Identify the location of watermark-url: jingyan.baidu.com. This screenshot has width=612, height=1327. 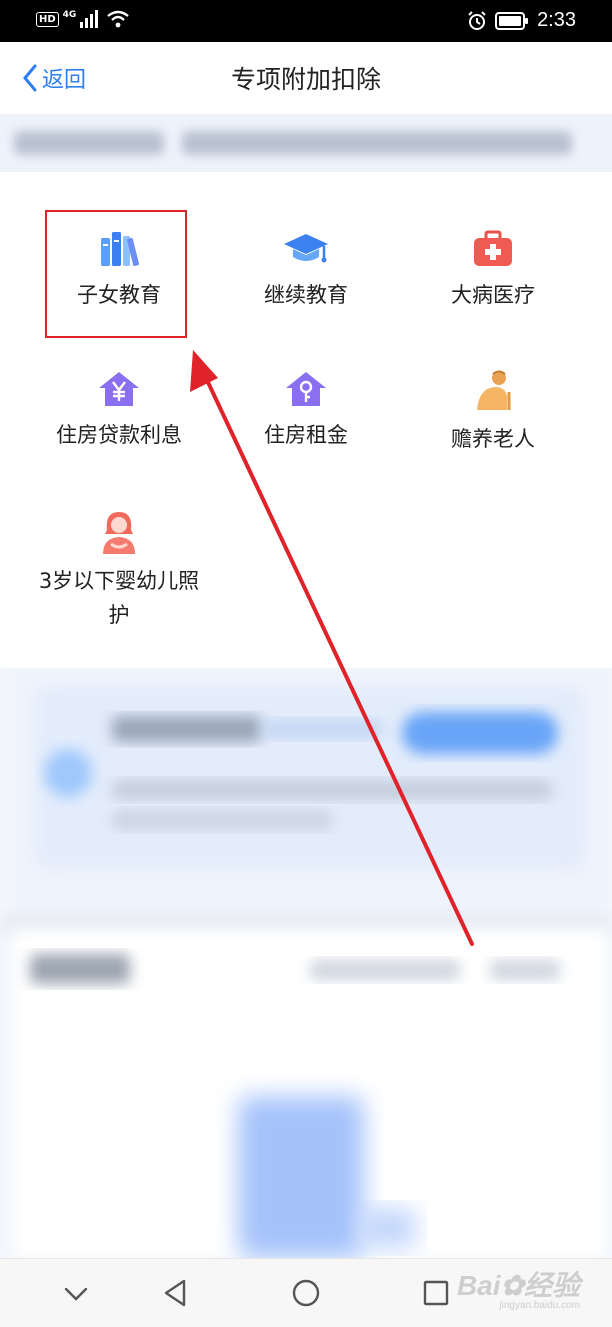
(539, 1305).